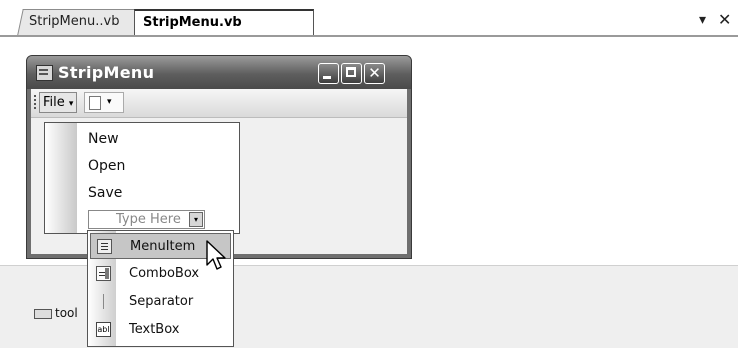  Describe the element at coordinates (164, 273) in the screenshot. I see `submenu-item-label: ComboBox` at that location.